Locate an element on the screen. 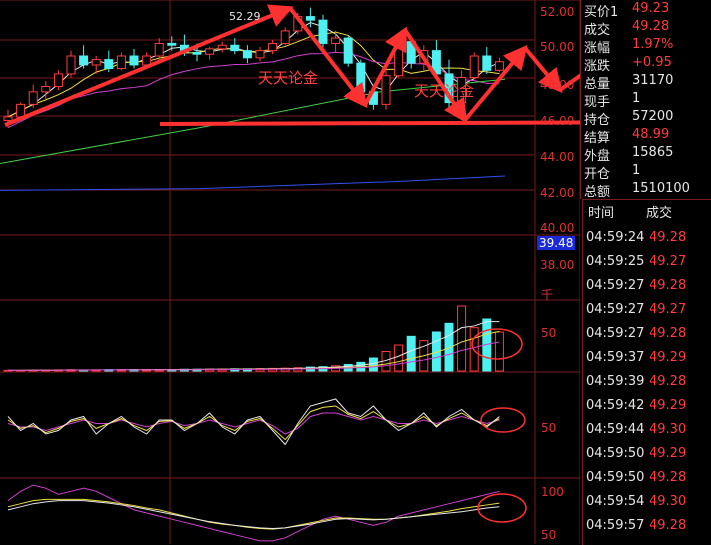 The height and width of the screenshot is (545, 711). tick-row: 04:59:44 49.30 is located at coordinates (647, 434).